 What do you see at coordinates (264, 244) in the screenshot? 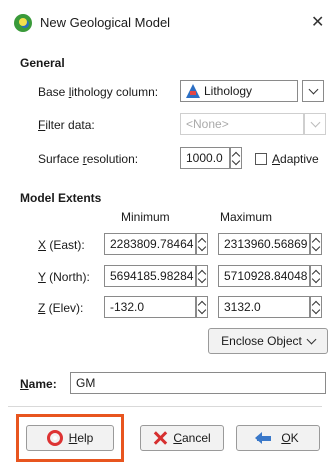
I see `x-max-input: 2313960.56869` at bounding box center [264, 244].